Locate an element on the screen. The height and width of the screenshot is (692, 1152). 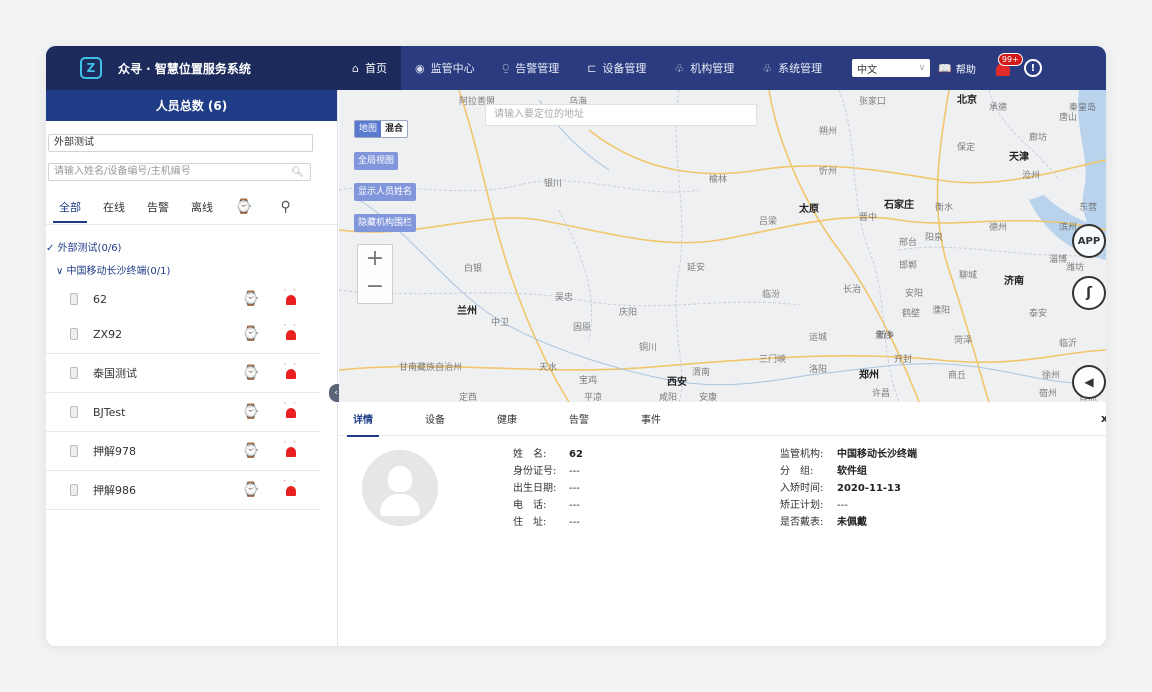
person-row: ZX92 ⌚ ` ` is located at coordinates (183, 334).